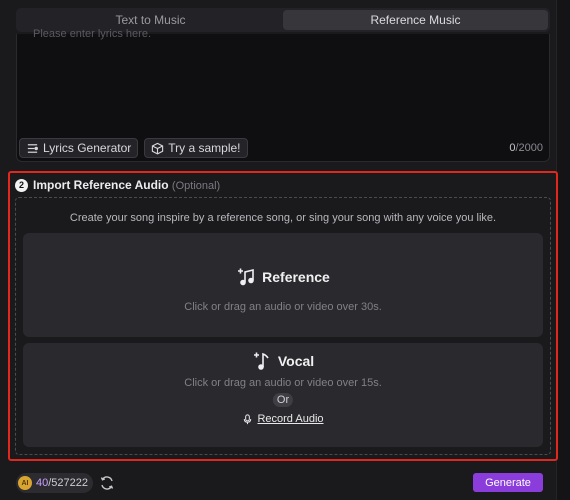 This screenshot has height=500, width=570. I want to click on refresh-icon, so click(107, 483).